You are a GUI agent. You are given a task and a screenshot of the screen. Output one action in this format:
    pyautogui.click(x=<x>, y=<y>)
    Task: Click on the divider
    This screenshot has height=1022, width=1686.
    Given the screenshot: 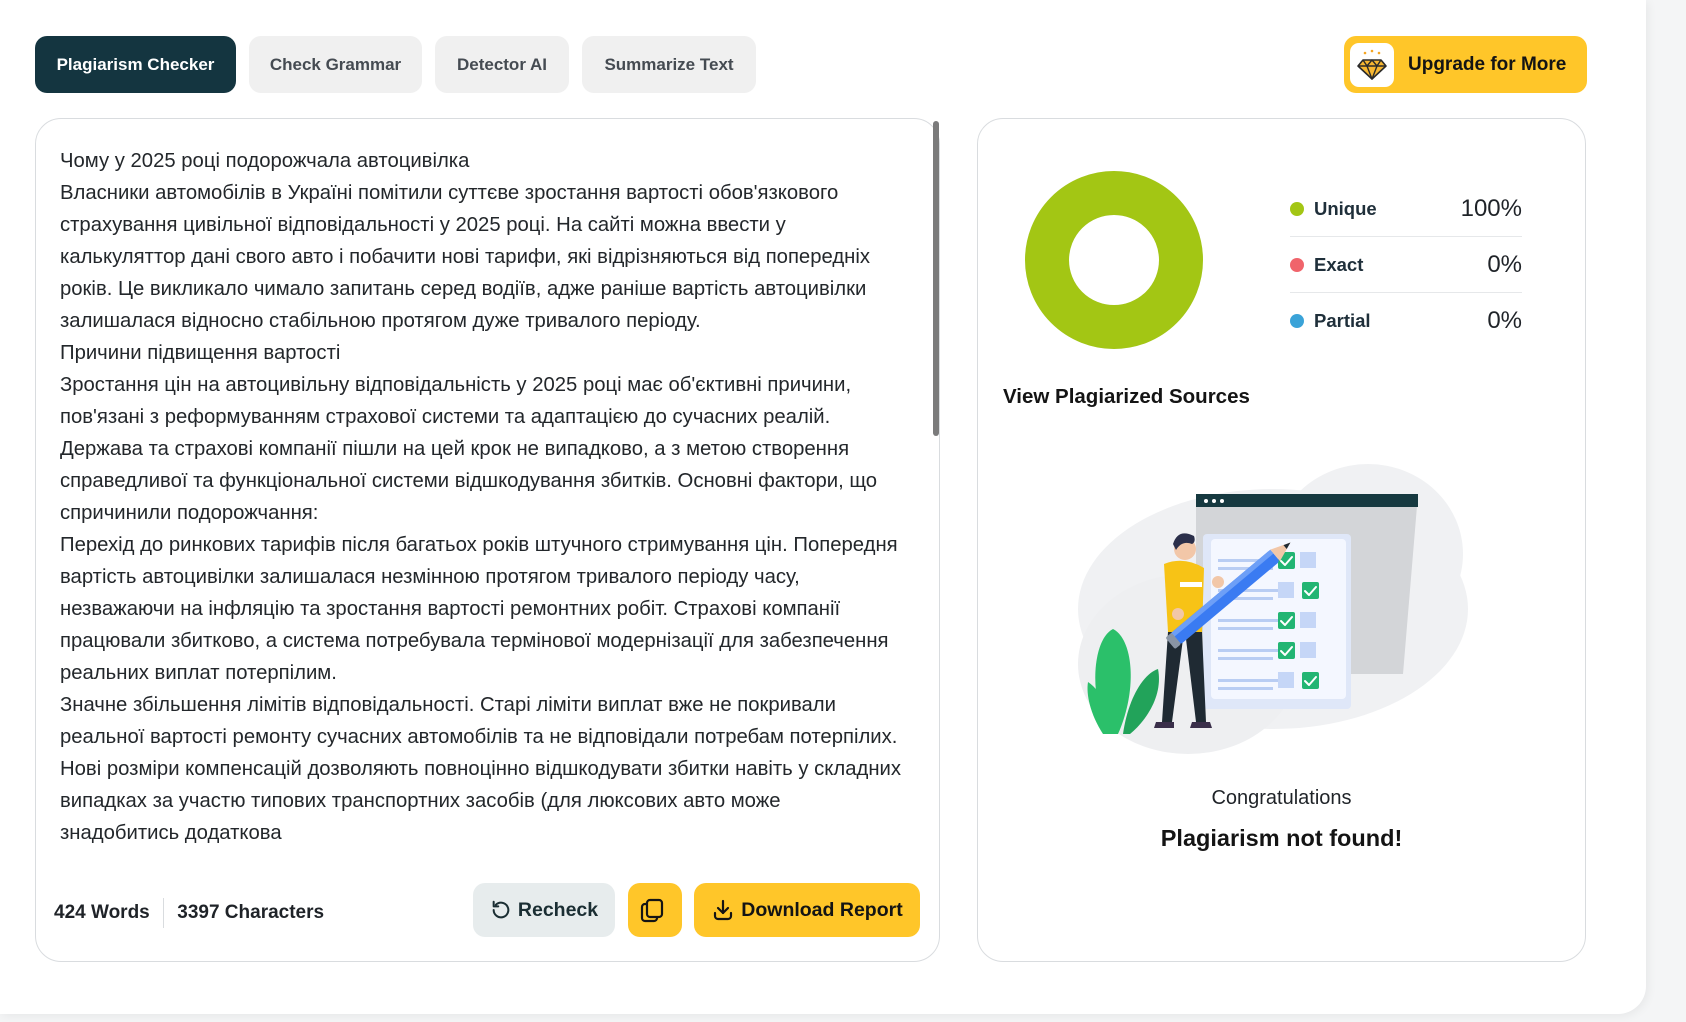 What is the action you would take?
    pyautogui.click(x=163, y=913)
    